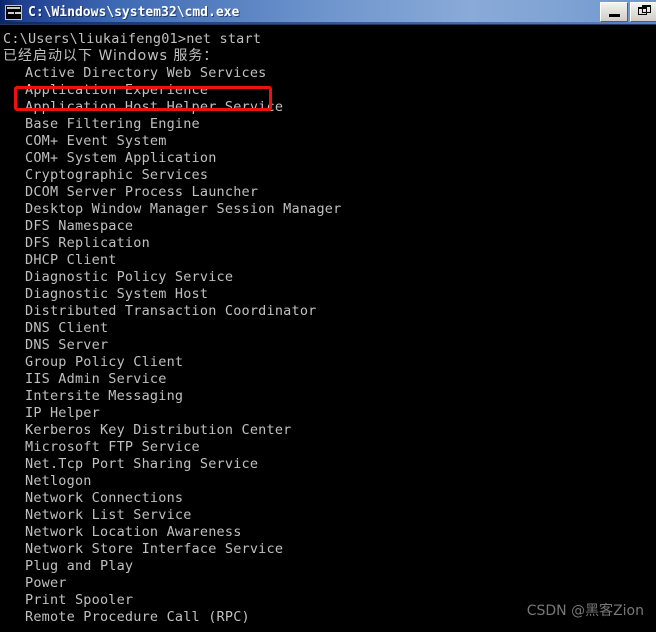 The width and height of the screenshot is (656, 632). I want to click on service-list-item: Power, so click(46, 583).